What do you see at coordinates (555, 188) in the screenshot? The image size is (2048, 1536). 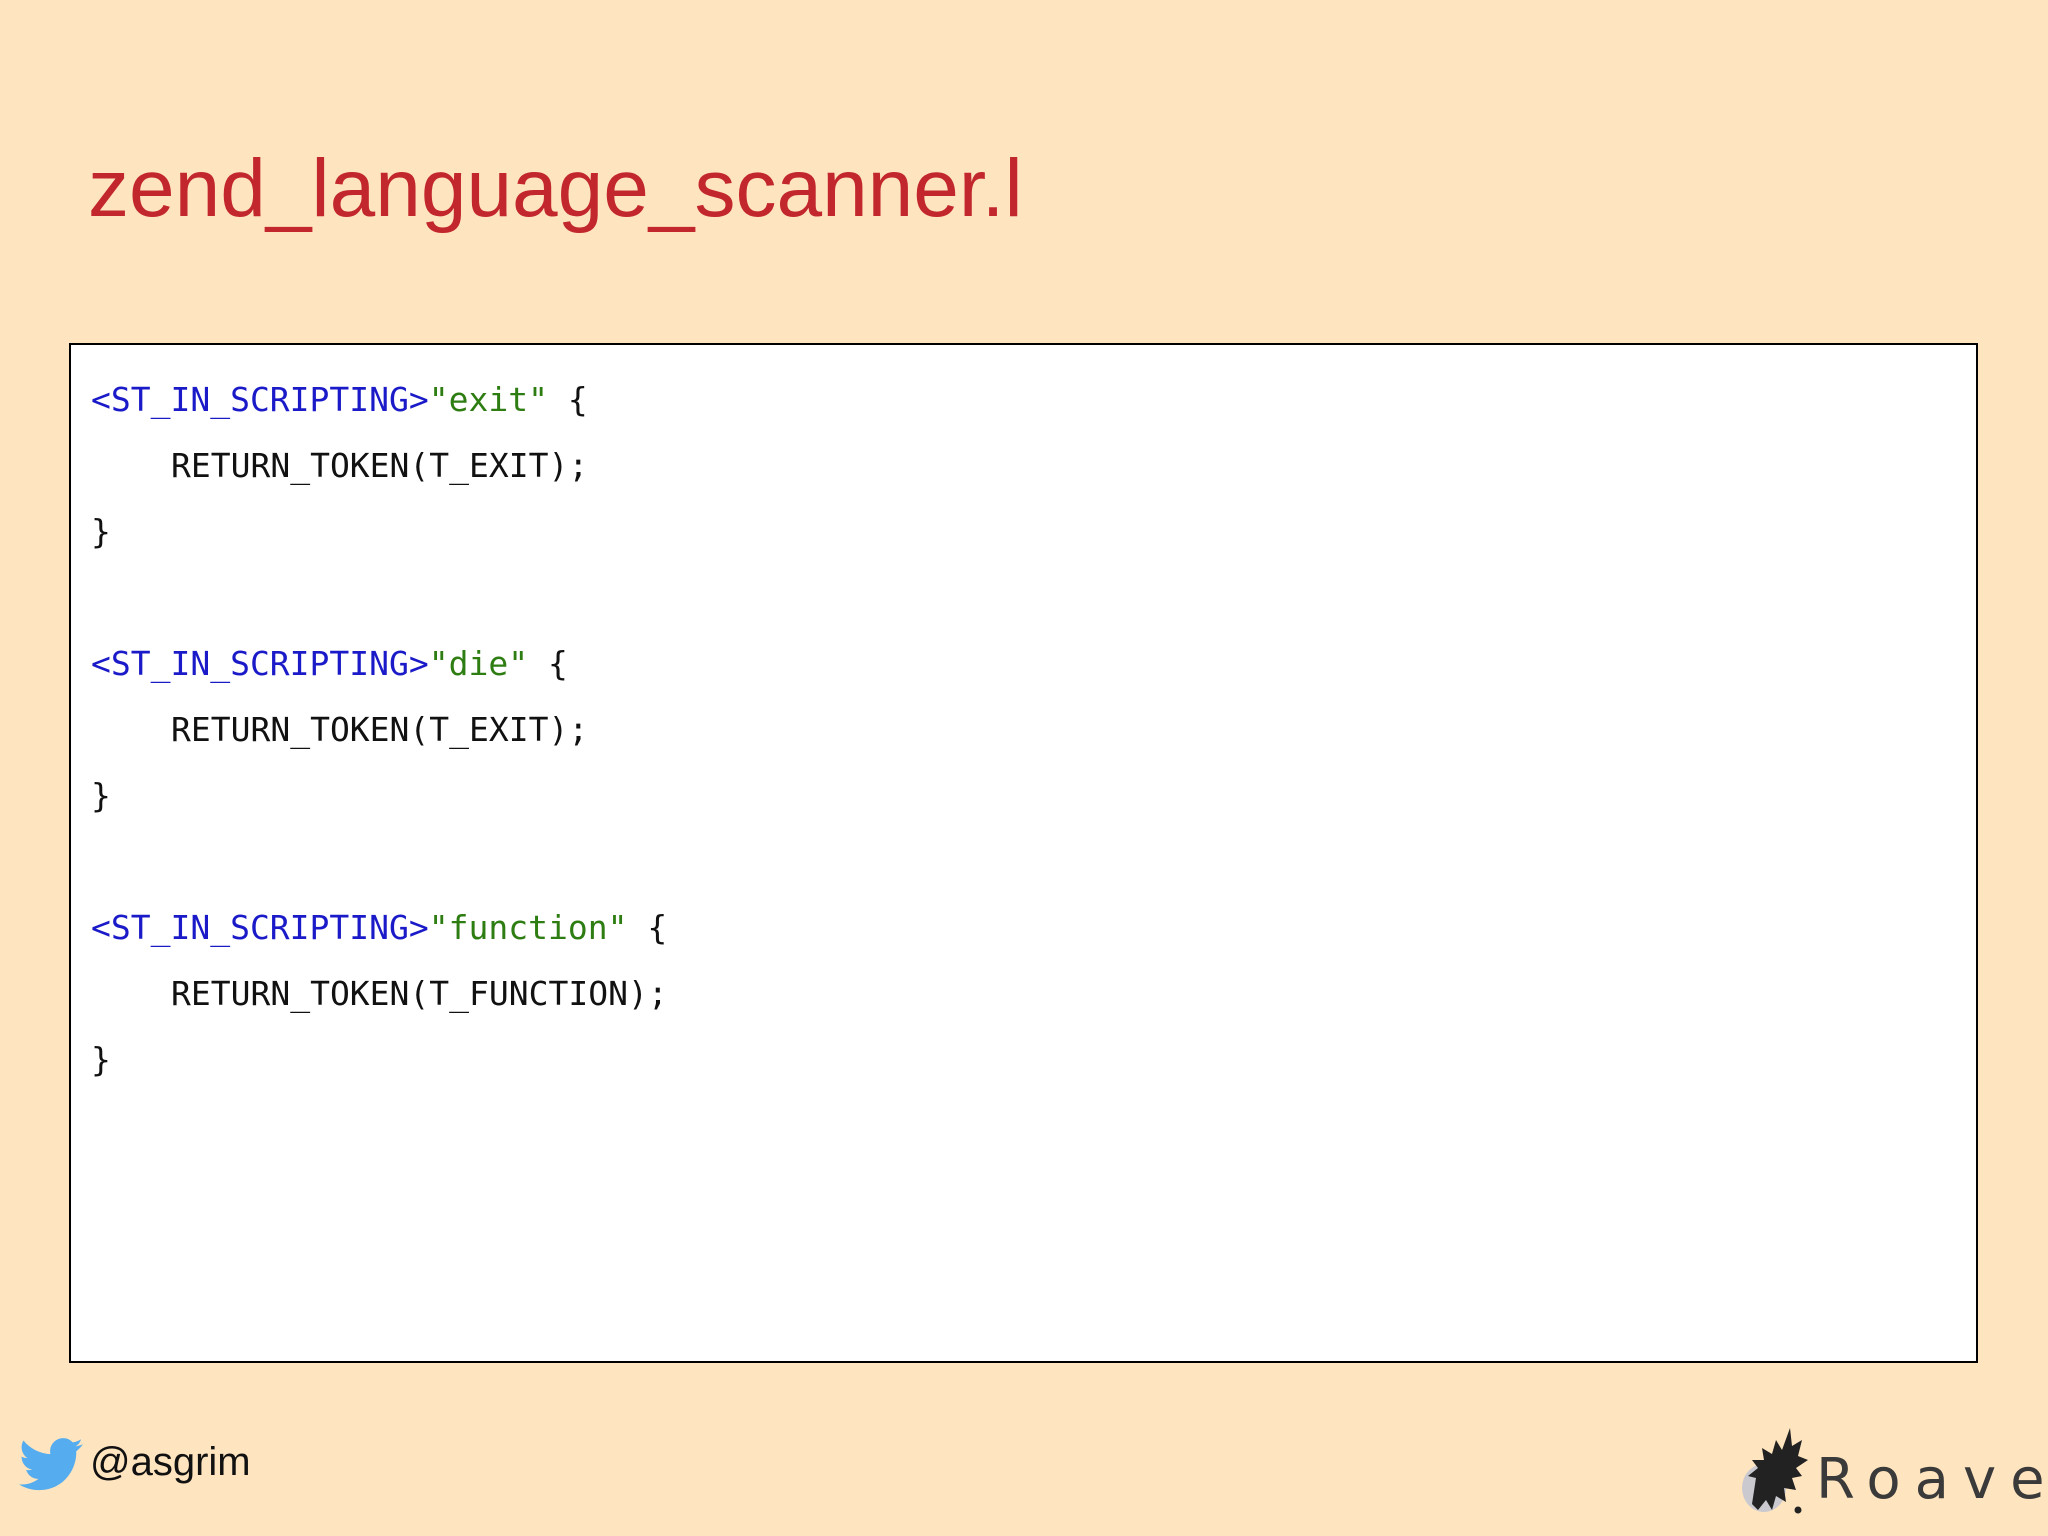 I see `slide-title: zend_language_scanner.l` at bounding box center [555, 188].